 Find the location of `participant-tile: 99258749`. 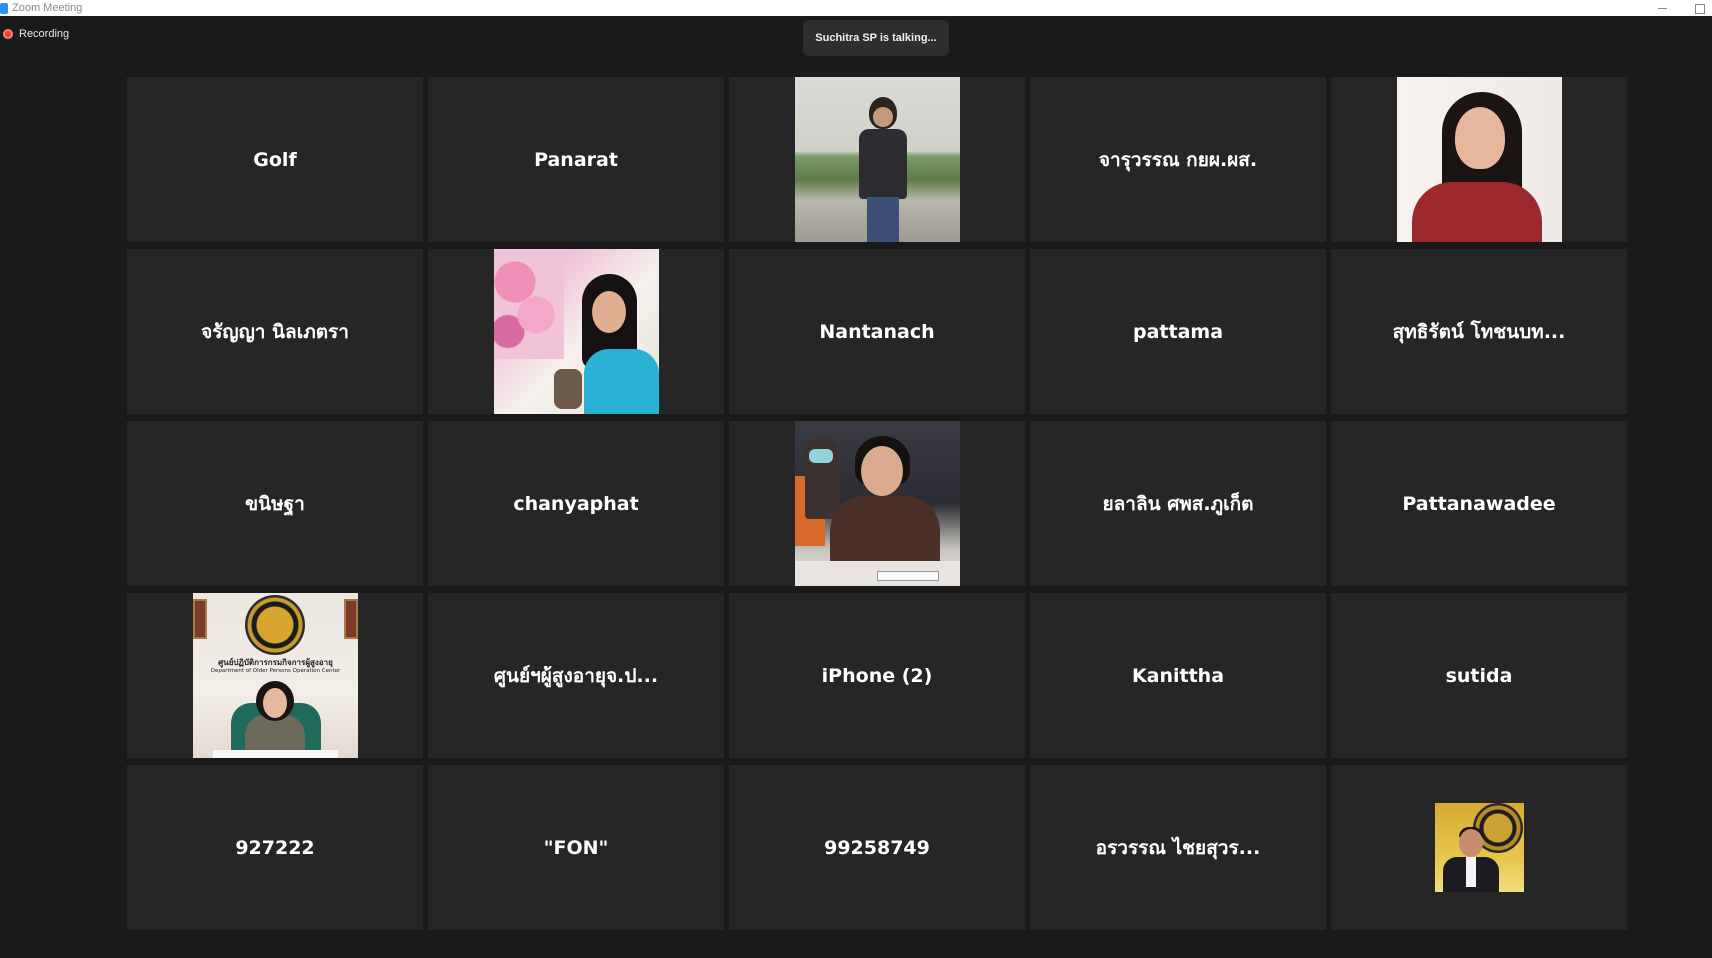

participant-tile: 99258749 is located at coordinates (877, 847).